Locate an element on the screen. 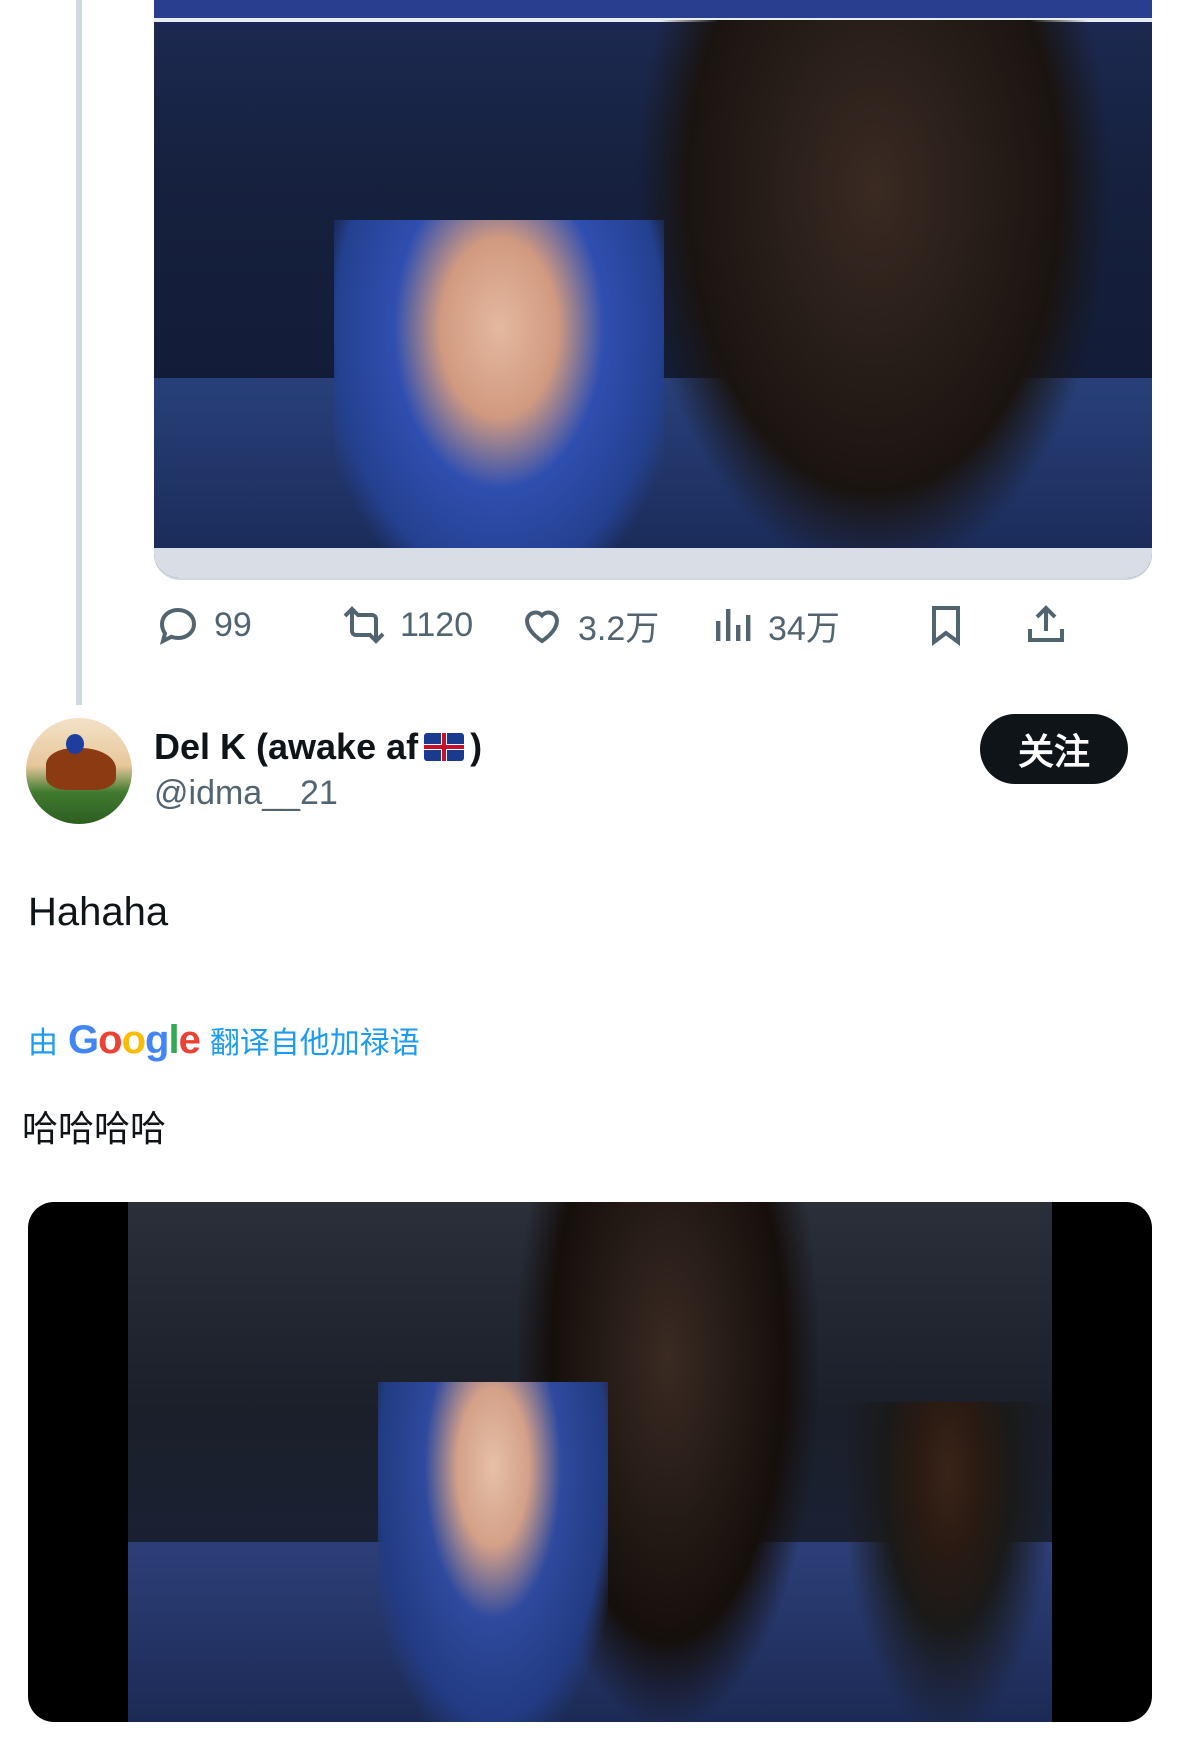 This screenshot has height=1740, width=1179. avatar is located at coordinates (79, 771).